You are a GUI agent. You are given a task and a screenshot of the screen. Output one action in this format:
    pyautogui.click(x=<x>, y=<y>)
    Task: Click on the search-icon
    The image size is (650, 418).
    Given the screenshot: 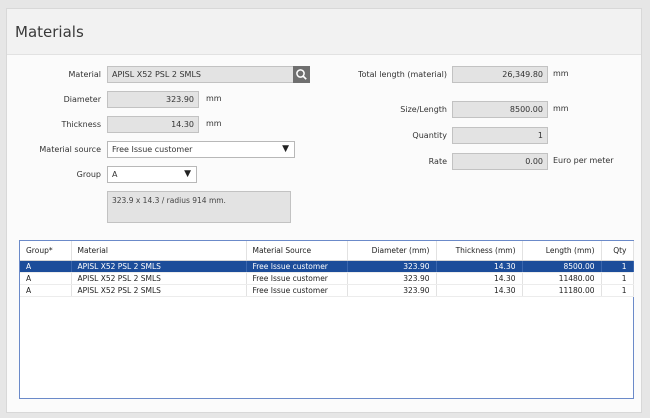 What is the action you would take?
    pyautogui.click(x=301, y=74)
    